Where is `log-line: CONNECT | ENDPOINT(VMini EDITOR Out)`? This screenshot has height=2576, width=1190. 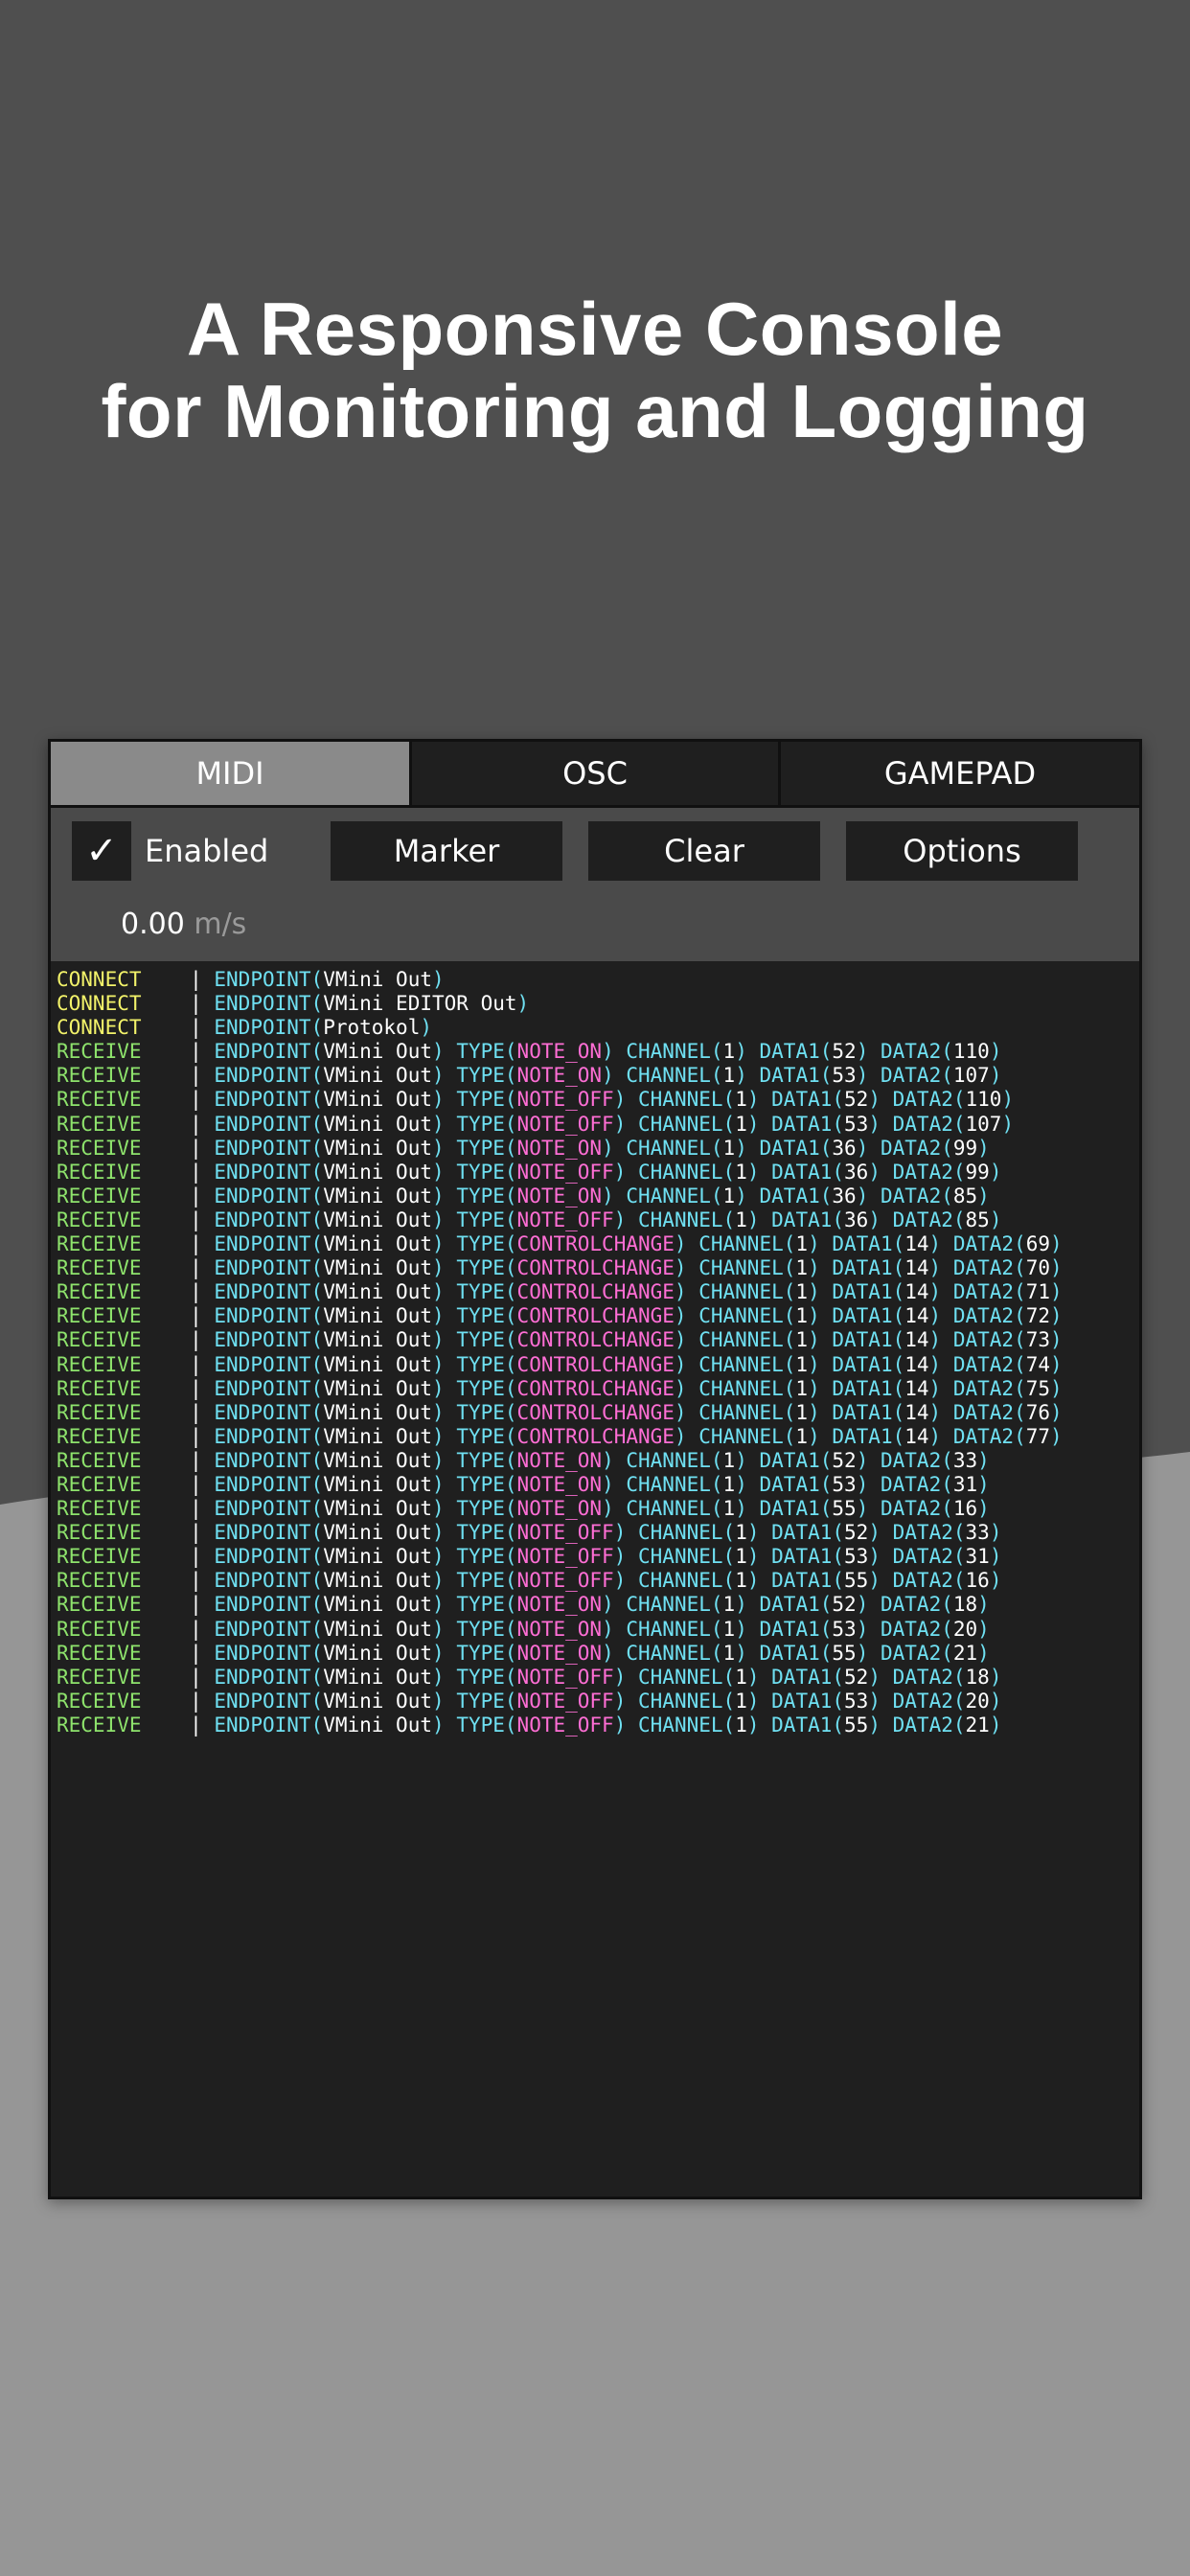 log-line: CONNECT | ENDPOINT(VMini EDITOR Out) is located at coordinates (595, 1004).